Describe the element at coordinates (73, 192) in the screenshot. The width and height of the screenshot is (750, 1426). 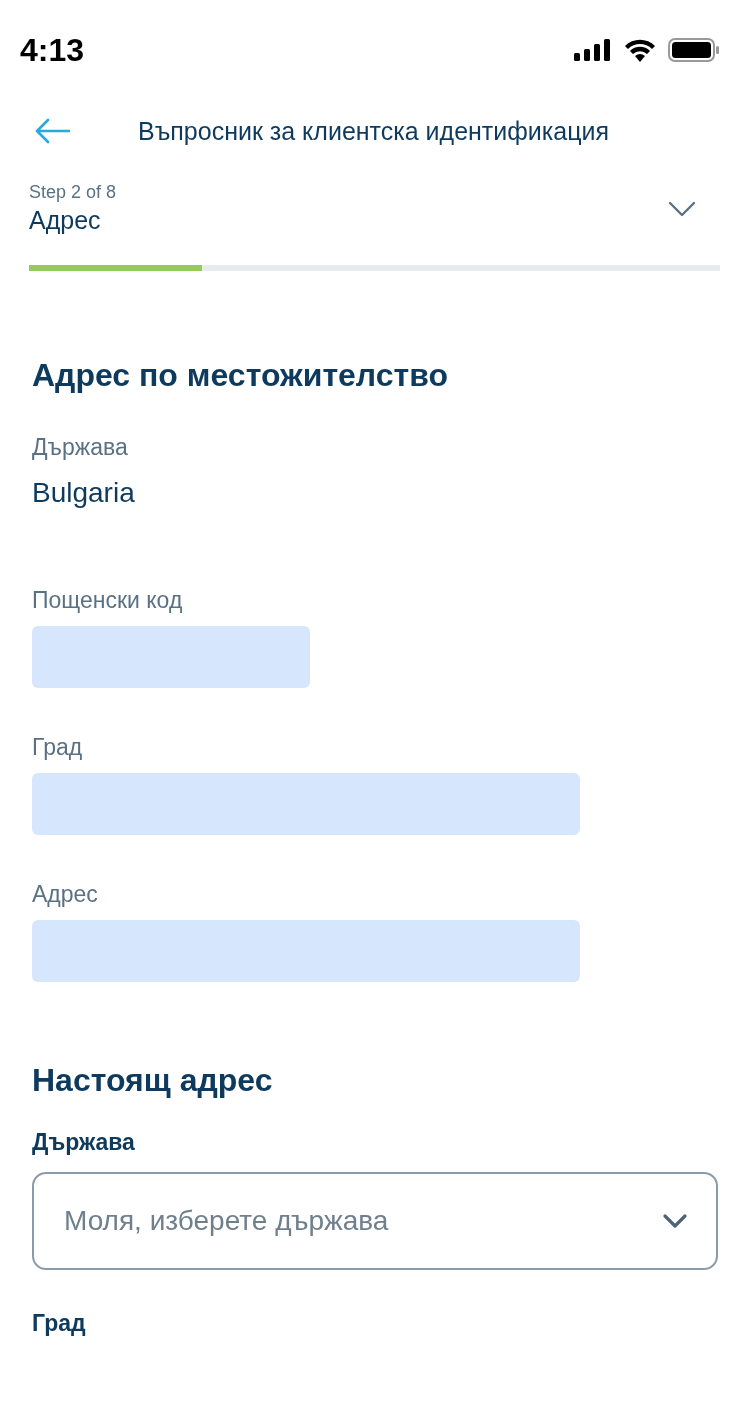
I see `step-counter: Step 2 of 8` at that location.